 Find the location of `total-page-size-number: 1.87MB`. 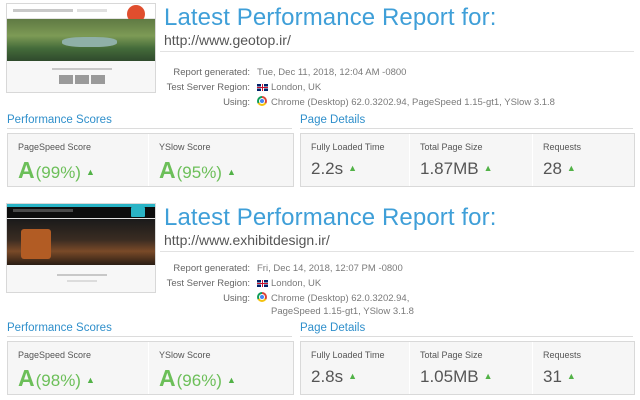

total-page-size-number: 1.87MB is located at coordinates (449, 168).